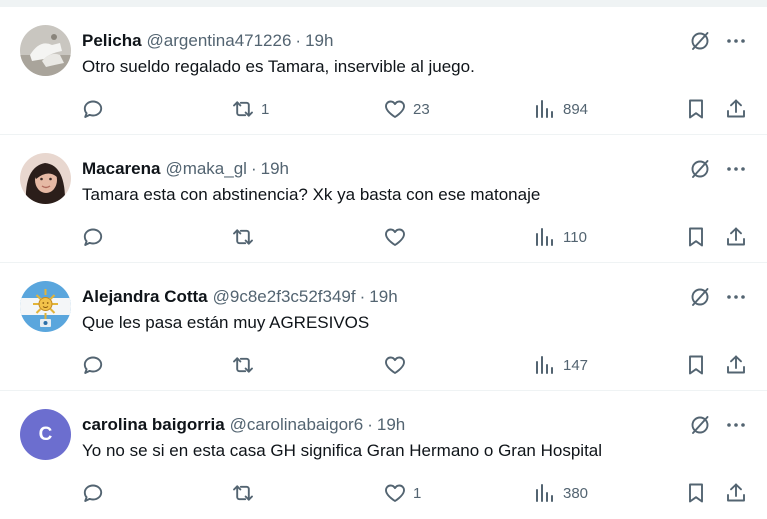  I want to click on author-handle: @carolinabaigor6, so click(297, 424).